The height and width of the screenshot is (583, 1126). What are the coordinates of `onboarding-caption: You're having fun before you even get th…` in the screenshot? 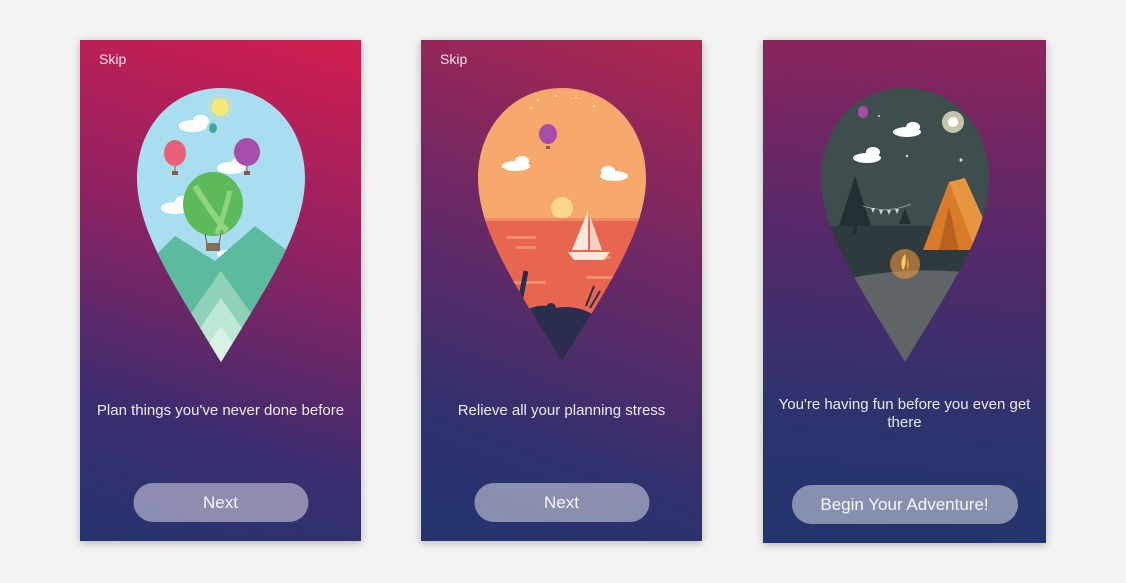 It's located at (904, 413).